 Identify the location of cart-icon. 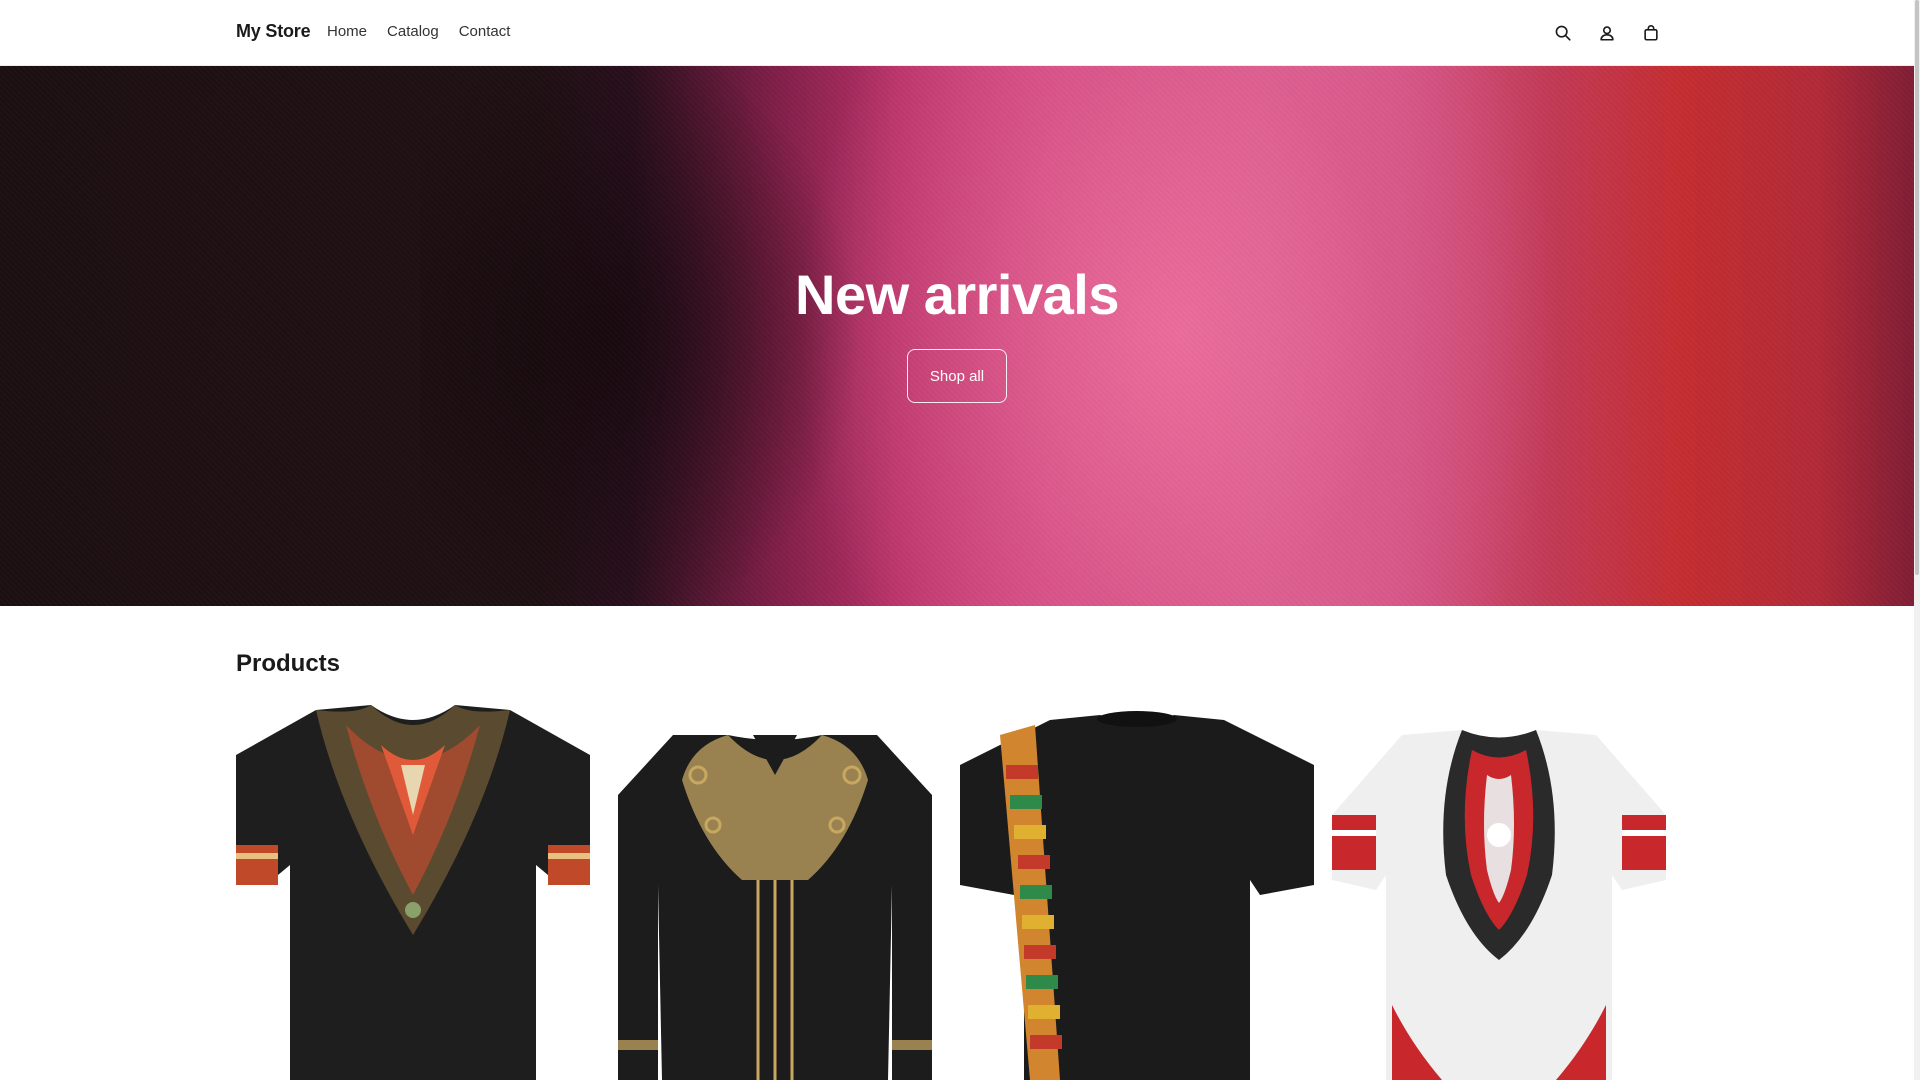
(1651, 33).